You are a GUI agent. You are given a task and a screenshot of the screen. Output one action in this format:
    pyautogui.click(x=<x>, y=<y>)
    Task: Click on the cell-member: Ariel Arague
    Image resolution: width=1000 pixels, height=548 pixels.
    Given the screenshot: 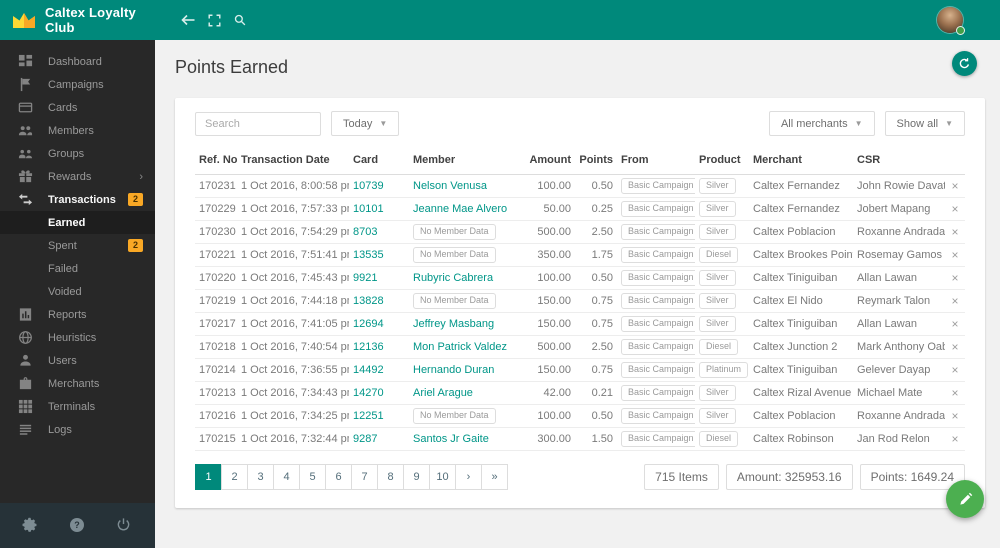 What is the action you would take?
    pyautogui.click(x=467, y=393)
    